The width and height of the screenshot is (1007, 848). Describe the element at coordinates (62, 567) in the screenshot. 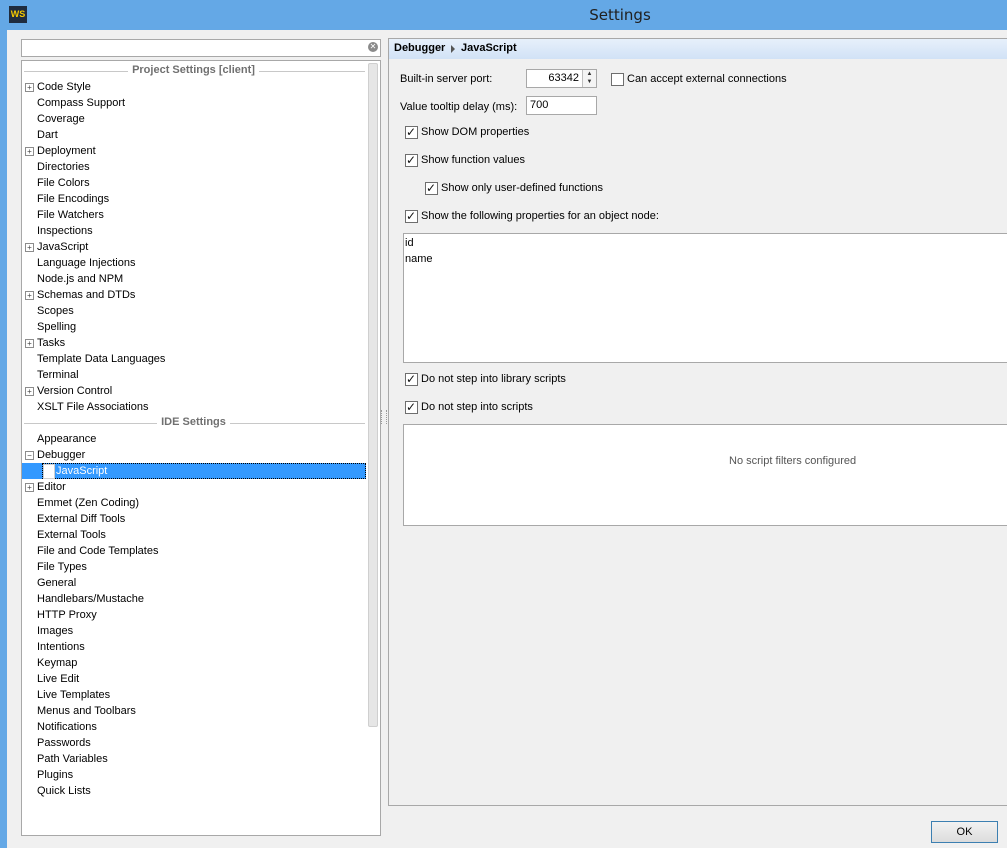

I see `tree-item-label: File Types` at that location.